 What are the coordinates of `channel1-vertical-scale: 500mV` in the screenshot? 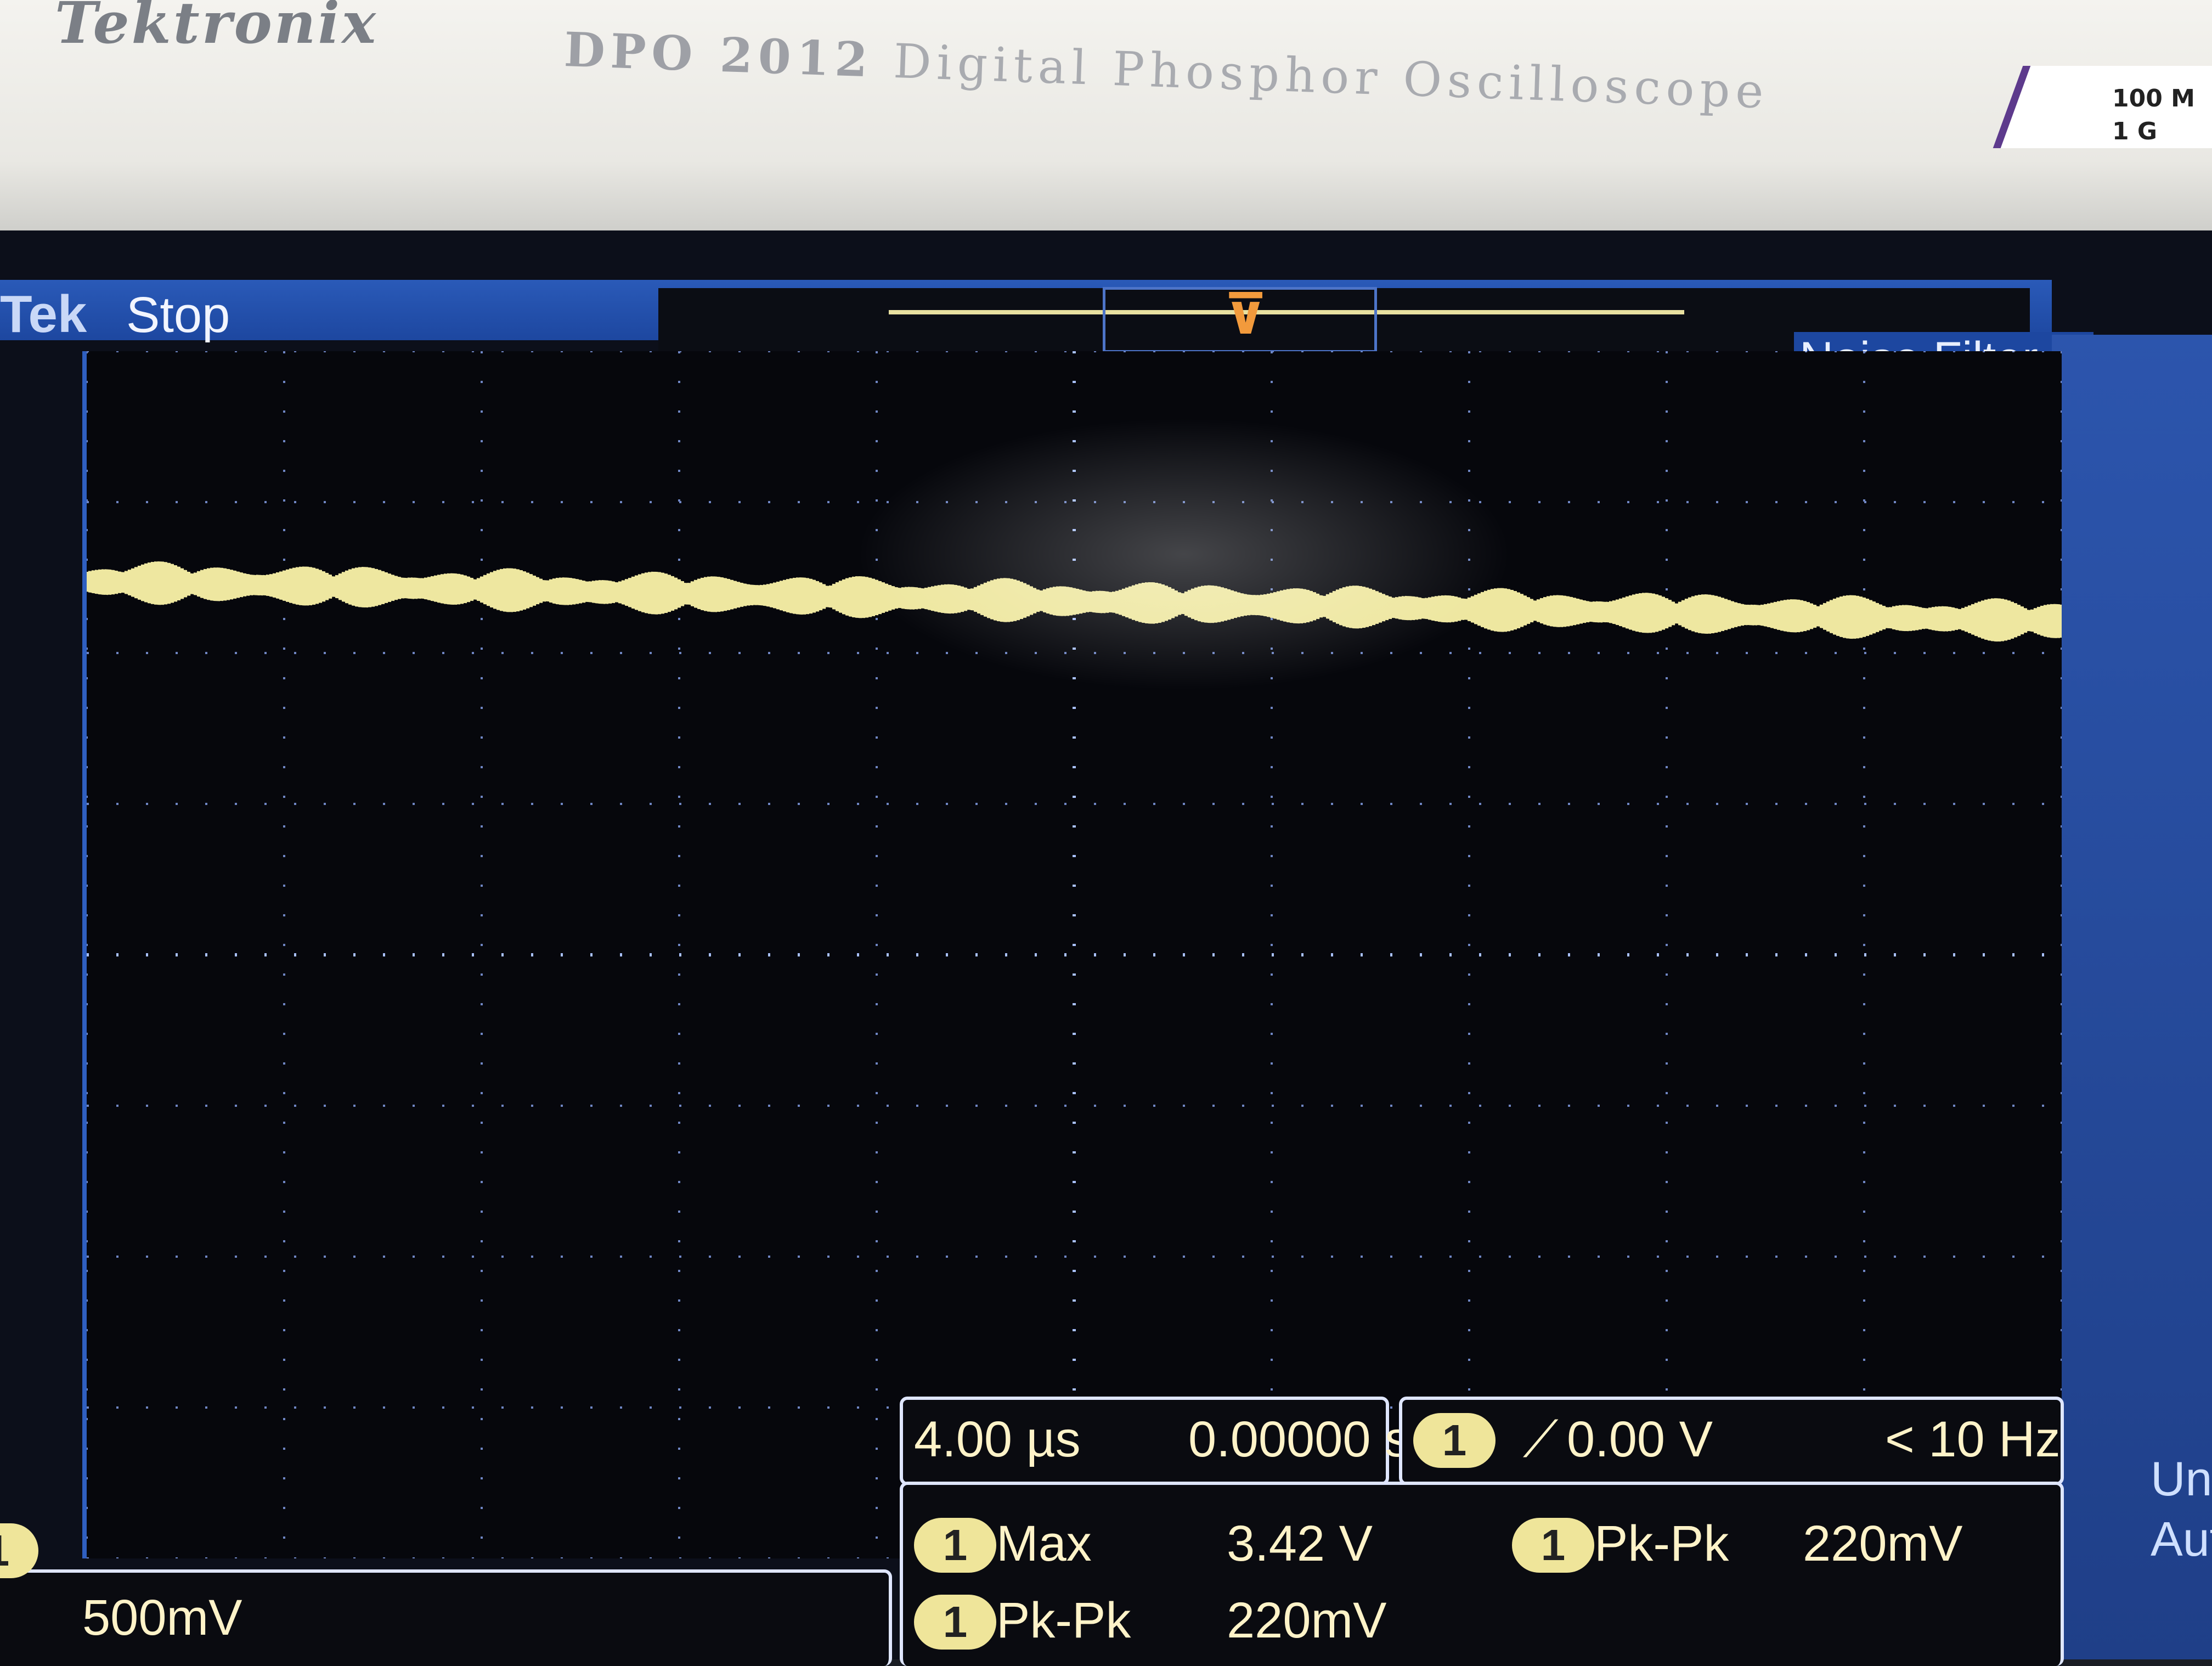 It's located at (162, 1618).